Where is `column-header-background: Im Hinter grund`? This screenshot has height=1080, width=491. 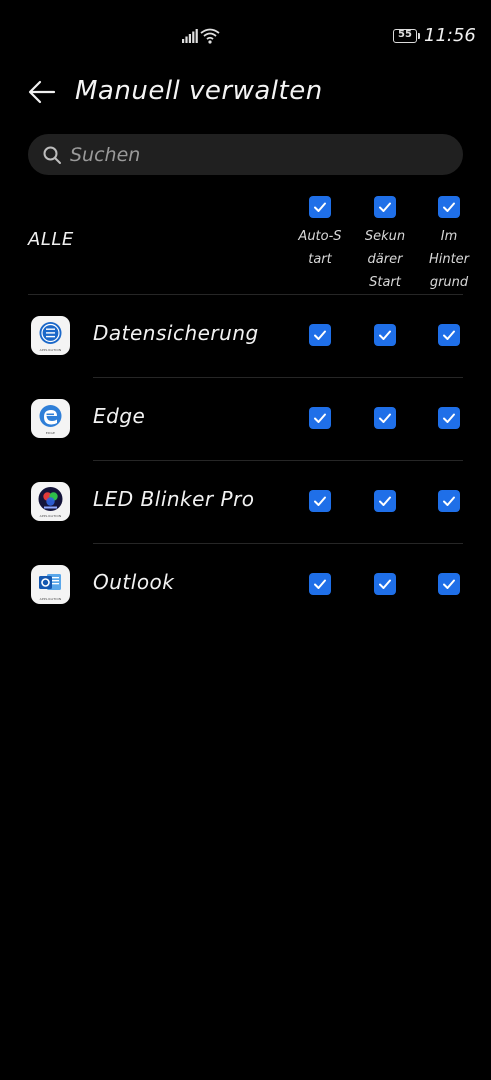
column-header-background: Im Hinter grund is located at coordinates (449, 245).